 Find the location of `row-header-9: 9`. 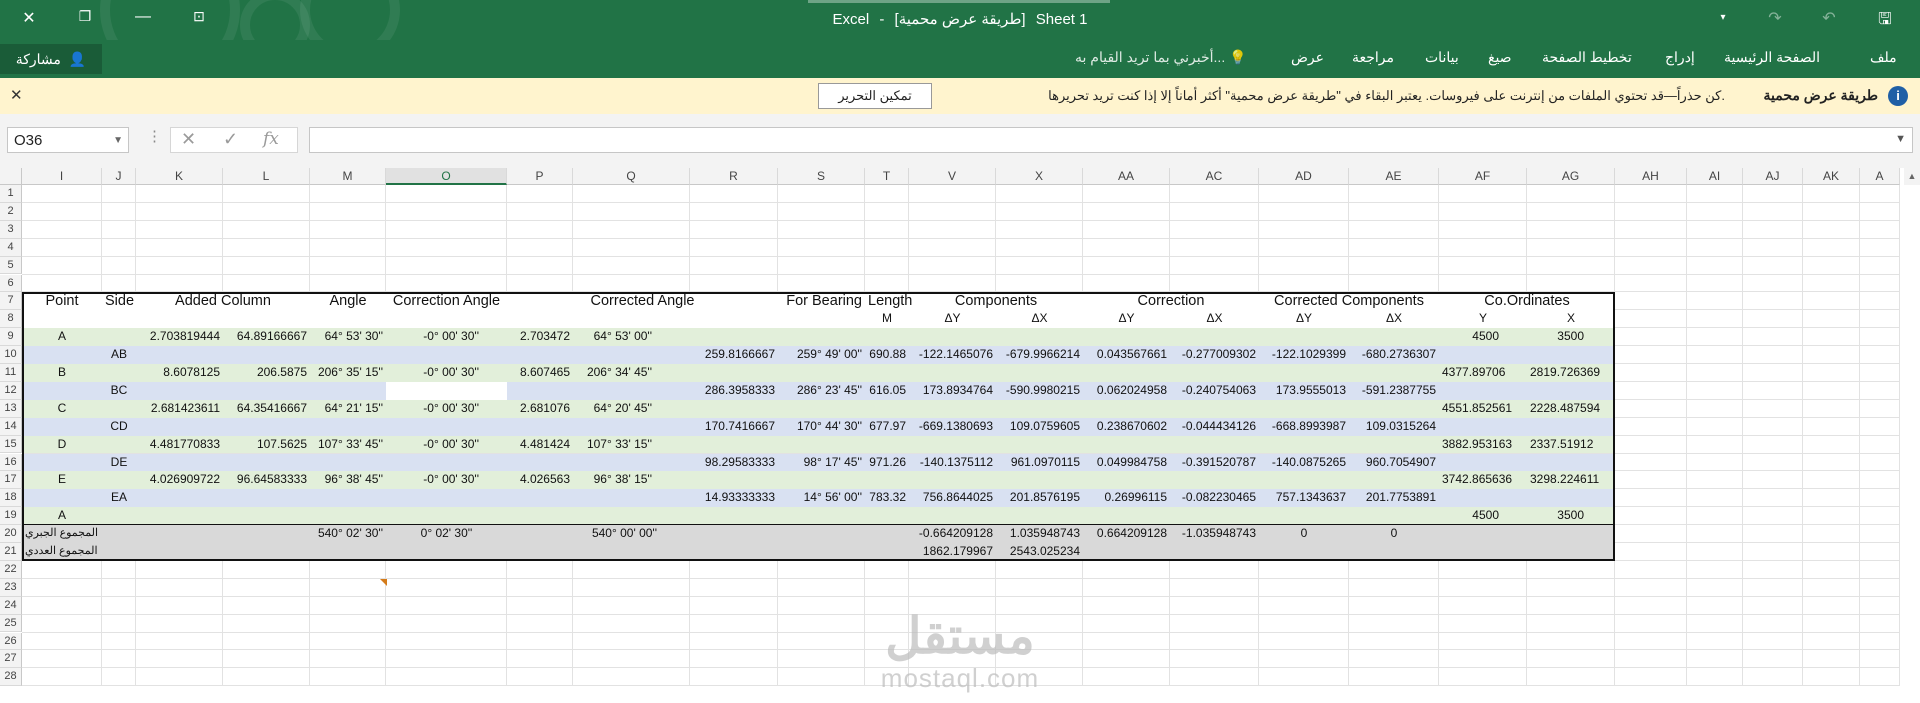

row-header-9: 9 is located at coordinates (11, 337).